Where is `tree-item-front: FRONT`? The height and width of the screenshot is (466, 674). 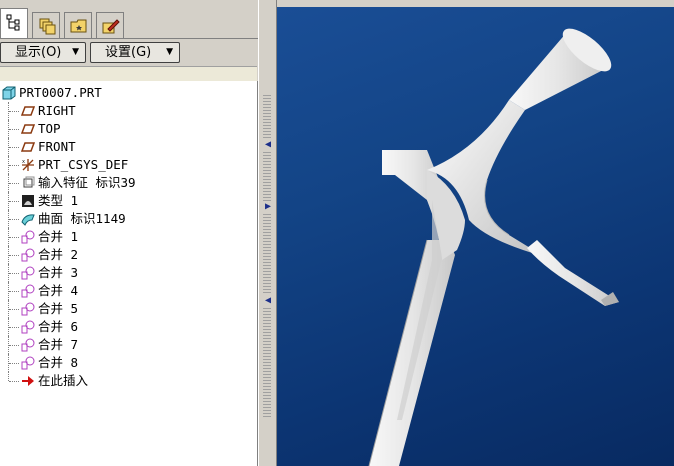
tree-item-front: FRONT is located at coordinates (125, 147).